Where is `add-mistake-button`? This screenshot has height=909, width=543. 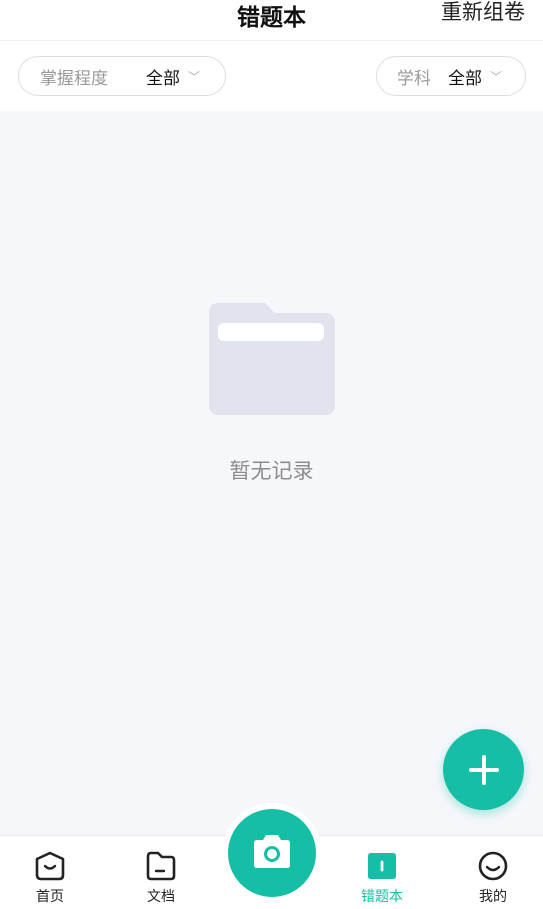 add-mistake-button is located at coordinates (483, 769).